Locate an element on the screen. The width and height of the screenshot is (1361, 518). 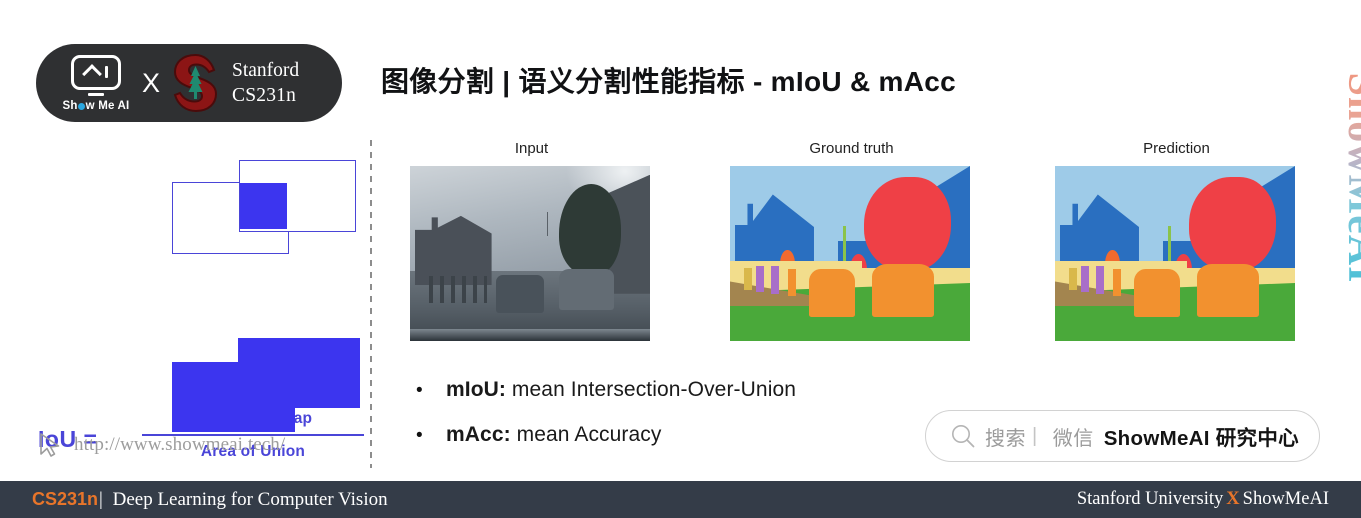
union-part-b is located at coordinates (299, 373).